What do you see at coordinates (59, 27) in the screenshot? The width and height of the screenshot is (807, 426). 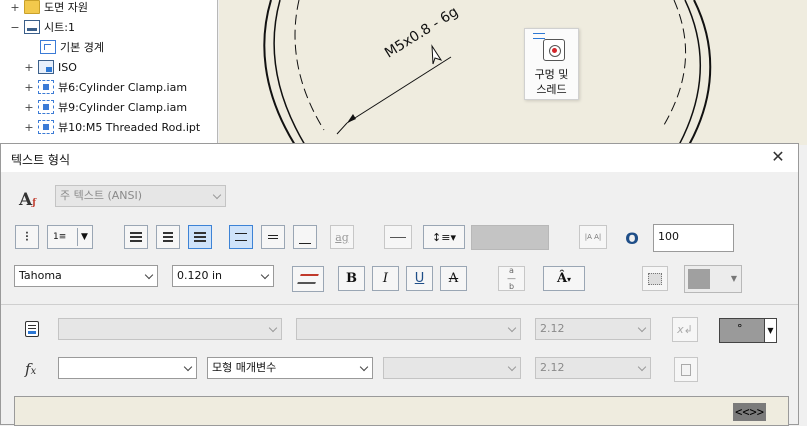 I see `tree-item-label: 시트:1` at bounding box center [59, 27].